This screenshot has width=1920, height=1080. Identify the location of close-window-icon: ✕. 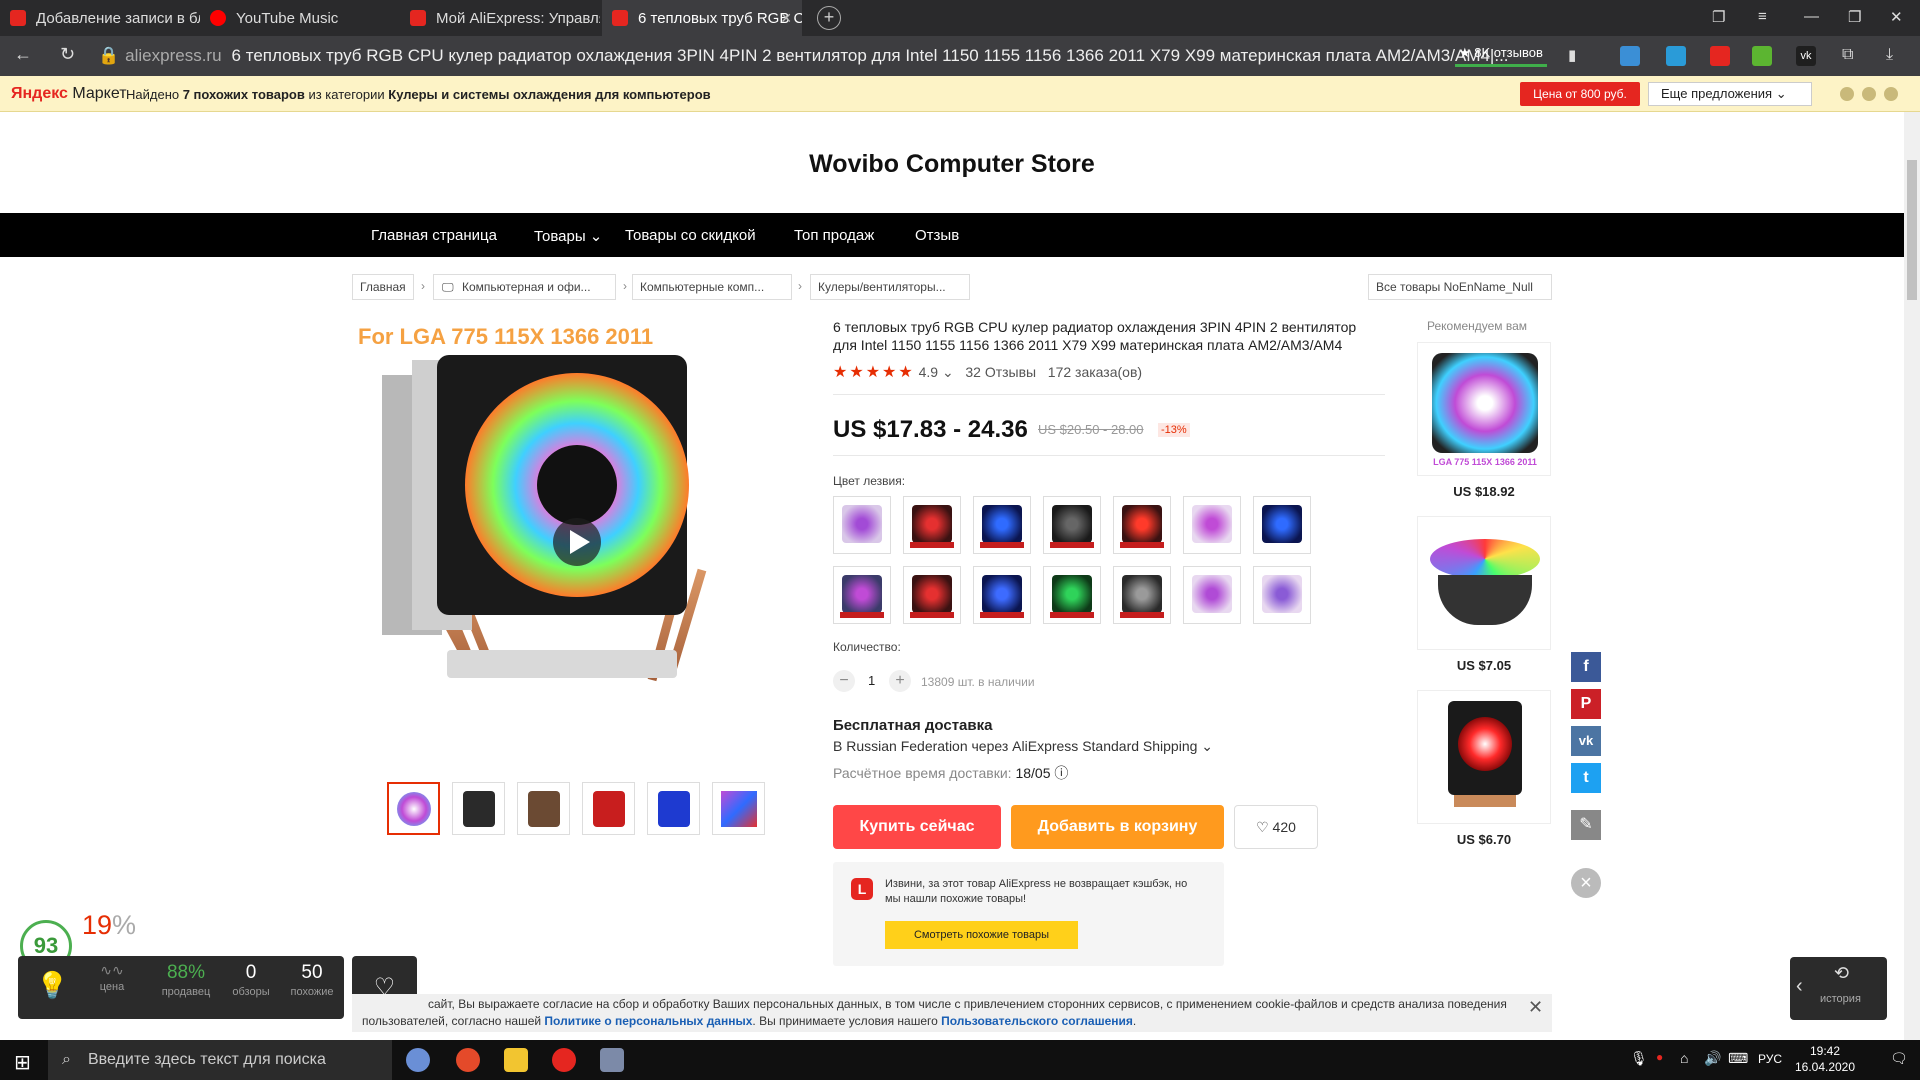
(1896, 17).